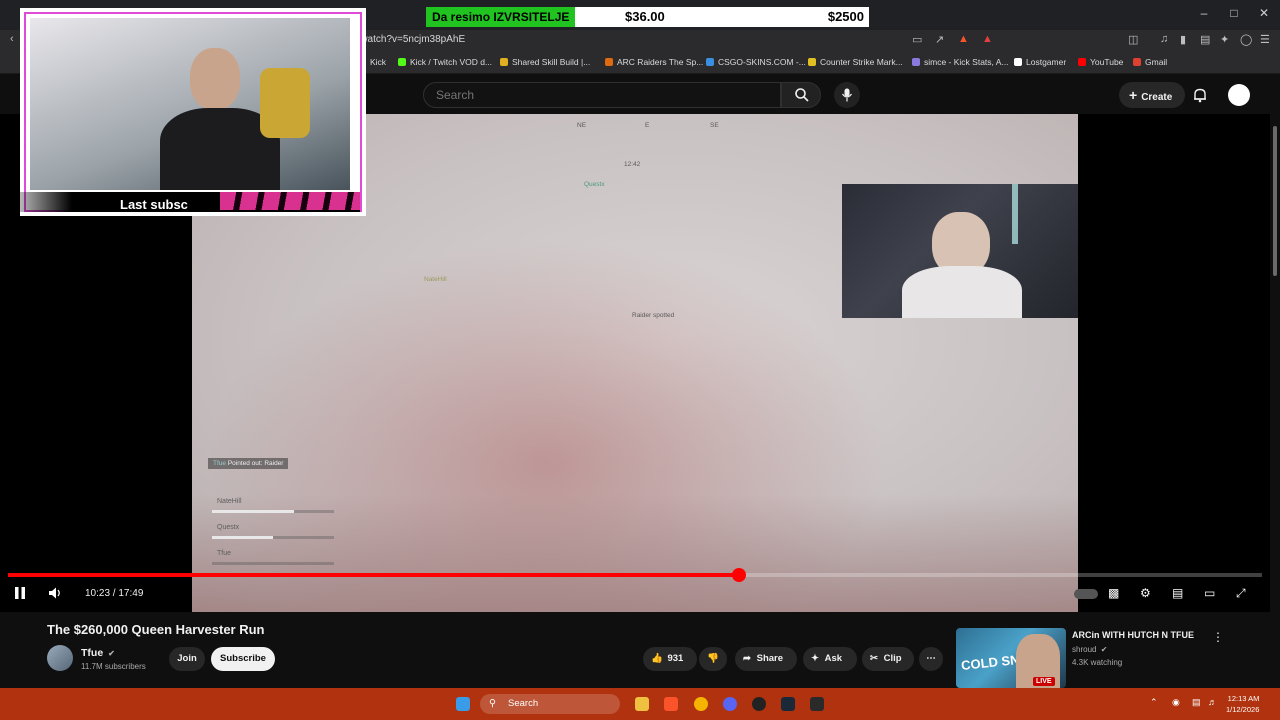 The image size is (1280, 720). Describe the element at coordinates (701, 704) in the screenshot. I see `chrome-icon` at that location.